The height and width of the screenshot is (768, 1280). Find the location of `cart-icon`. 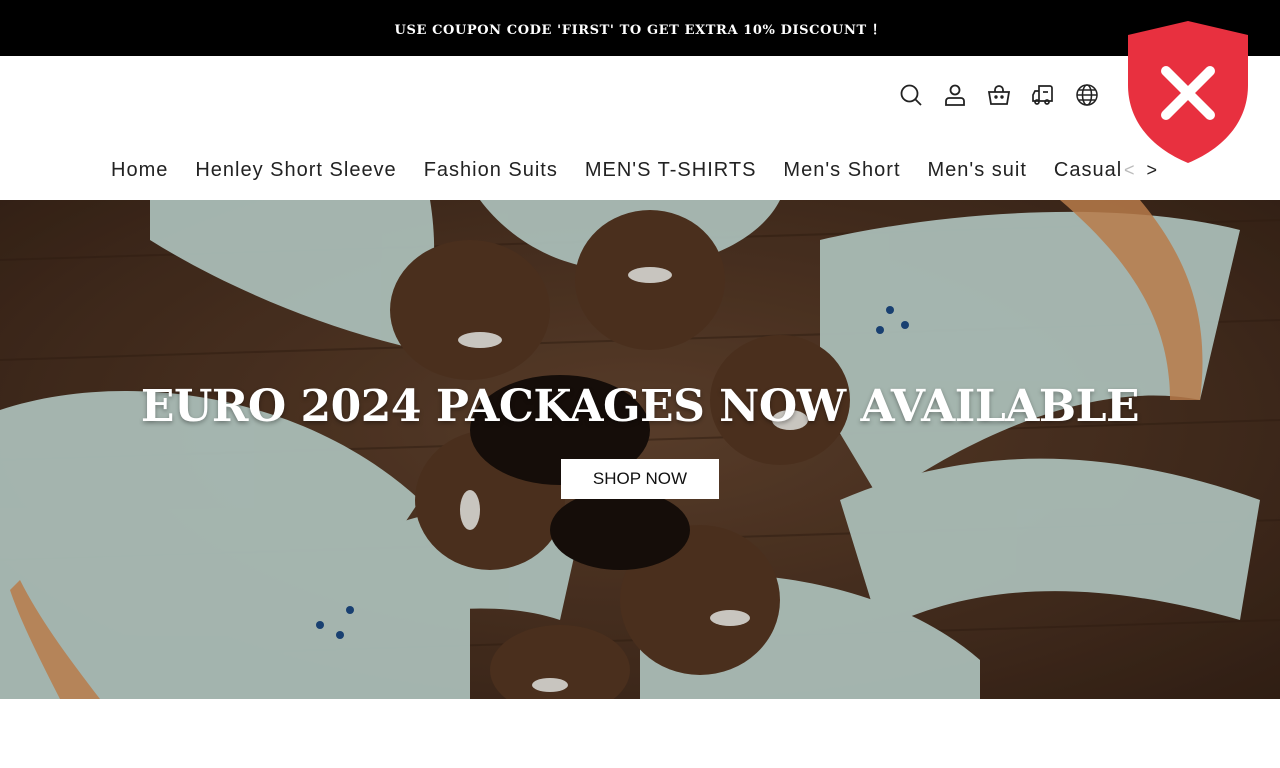

cart-icon is located at coordinates (999, 95).